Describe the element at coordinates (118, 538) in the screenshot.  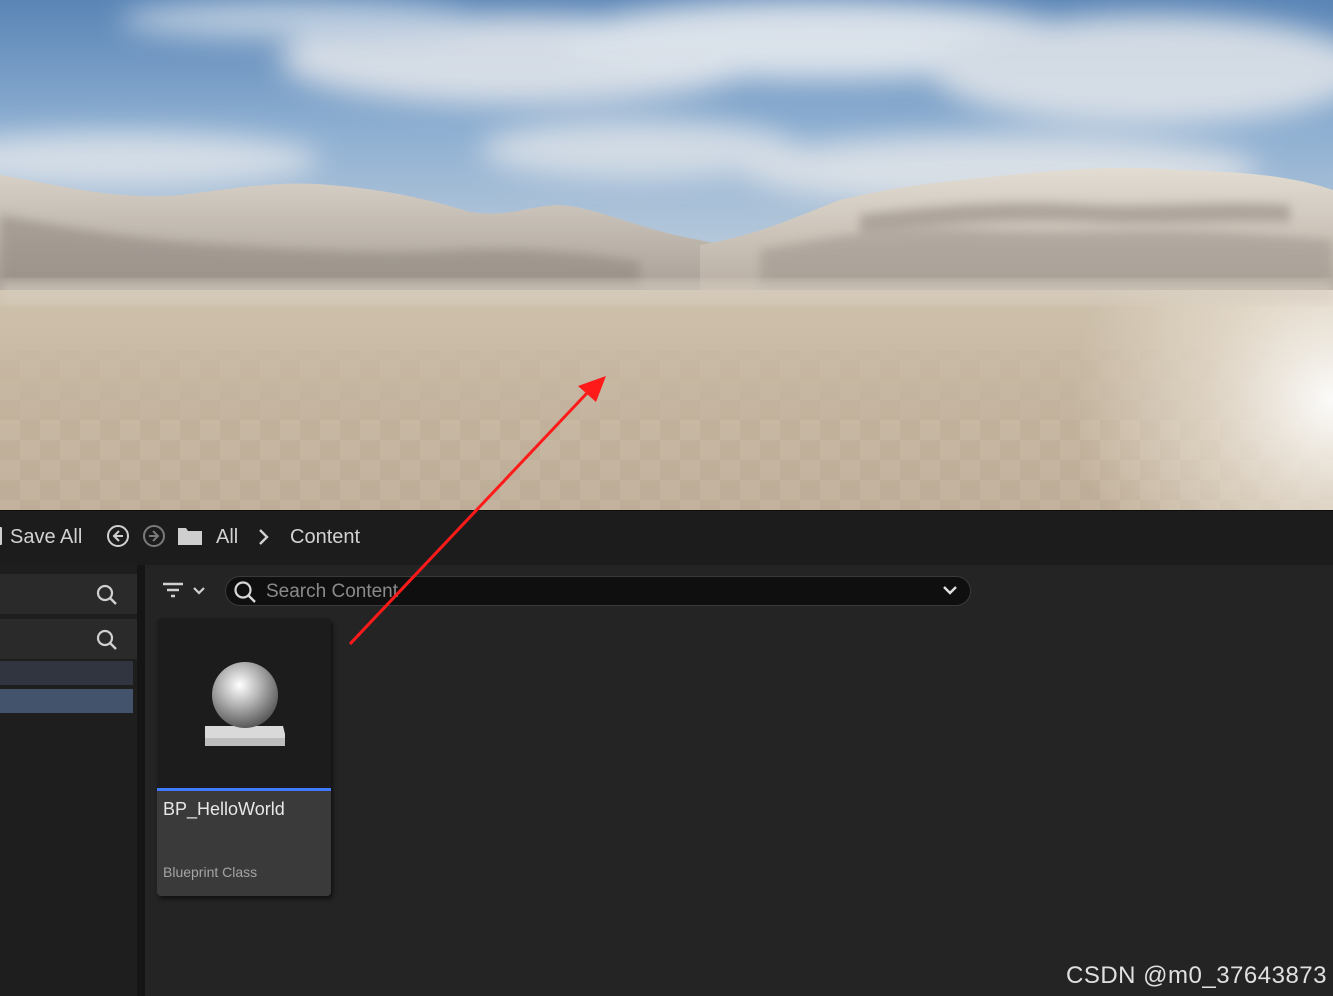
I see `back-arrow-icon` at that location.